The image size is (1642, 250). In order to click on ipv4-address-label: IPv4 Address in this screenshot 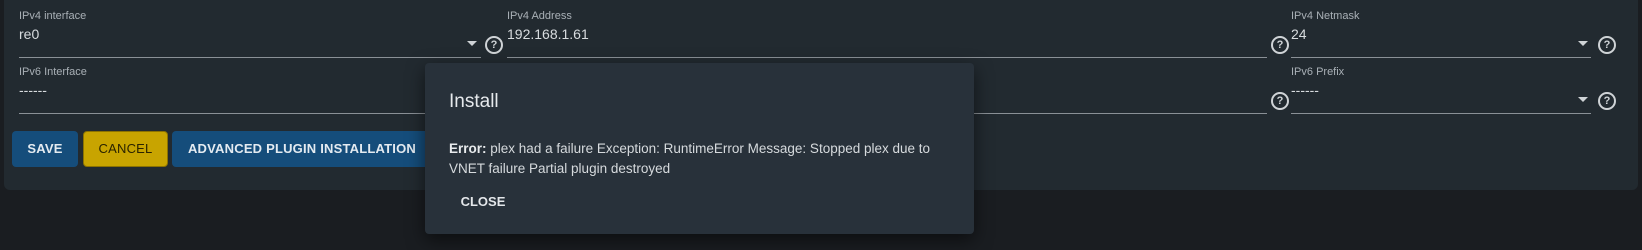, I will do `click(539, 16)`.